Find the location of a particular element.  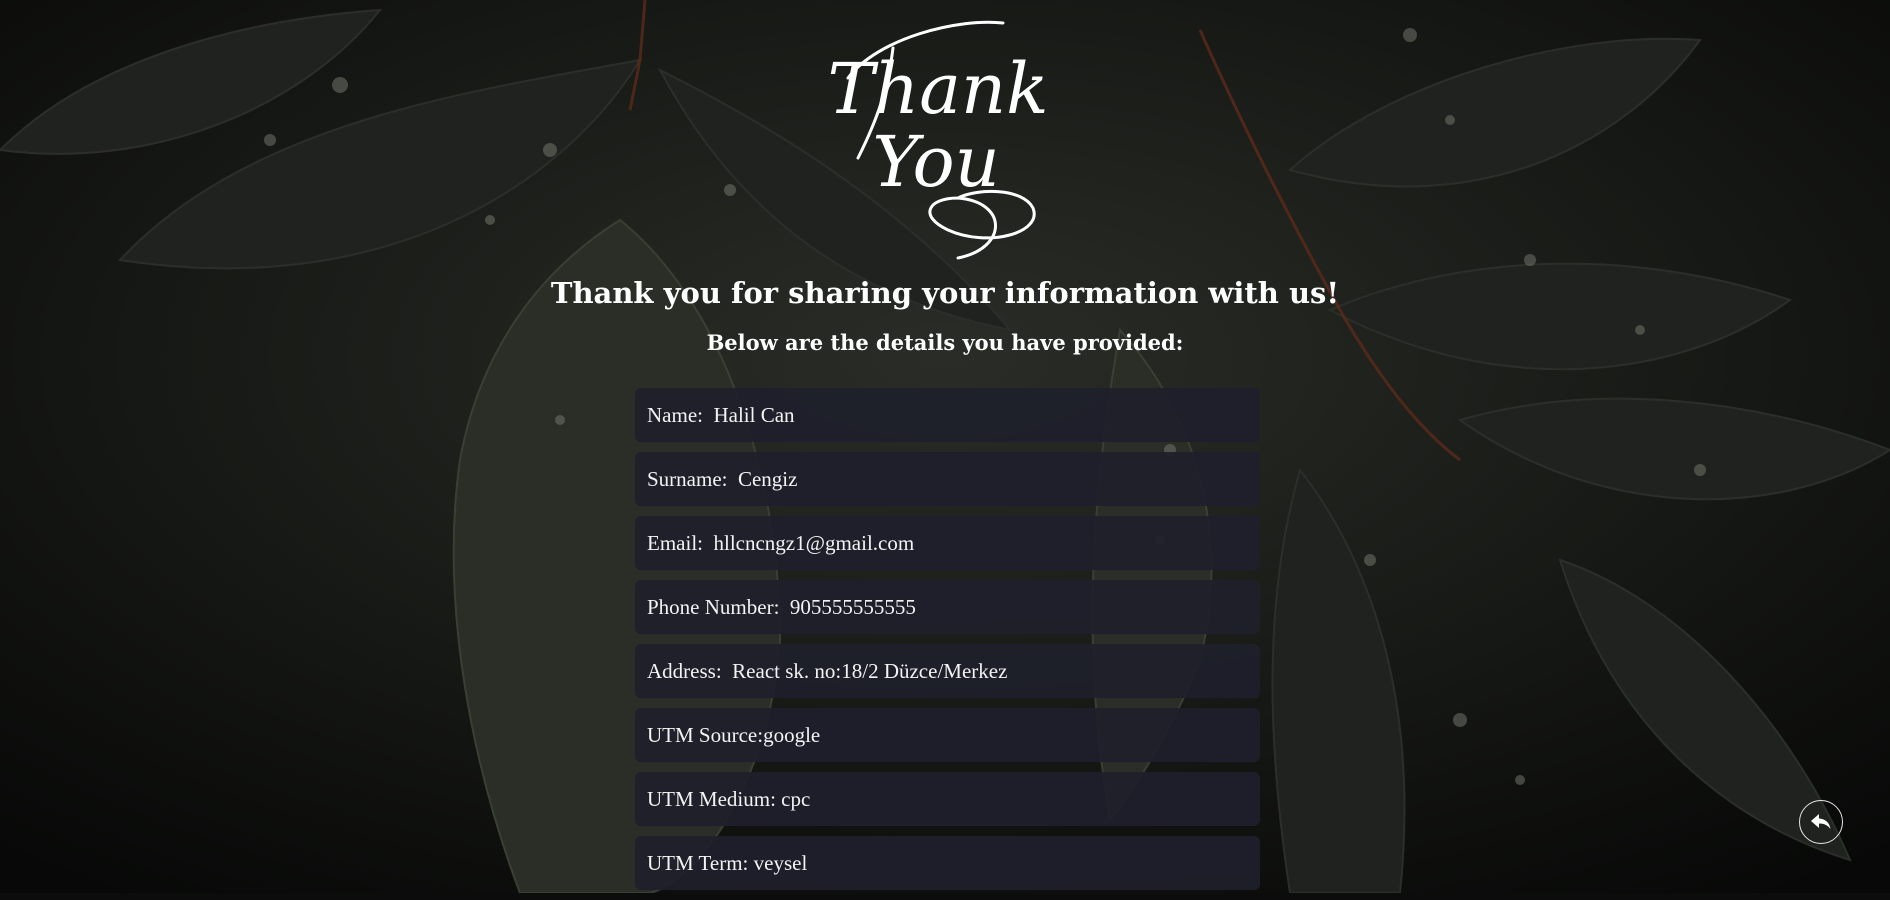

detail-label: Name: is located at coordinates (675, 414).